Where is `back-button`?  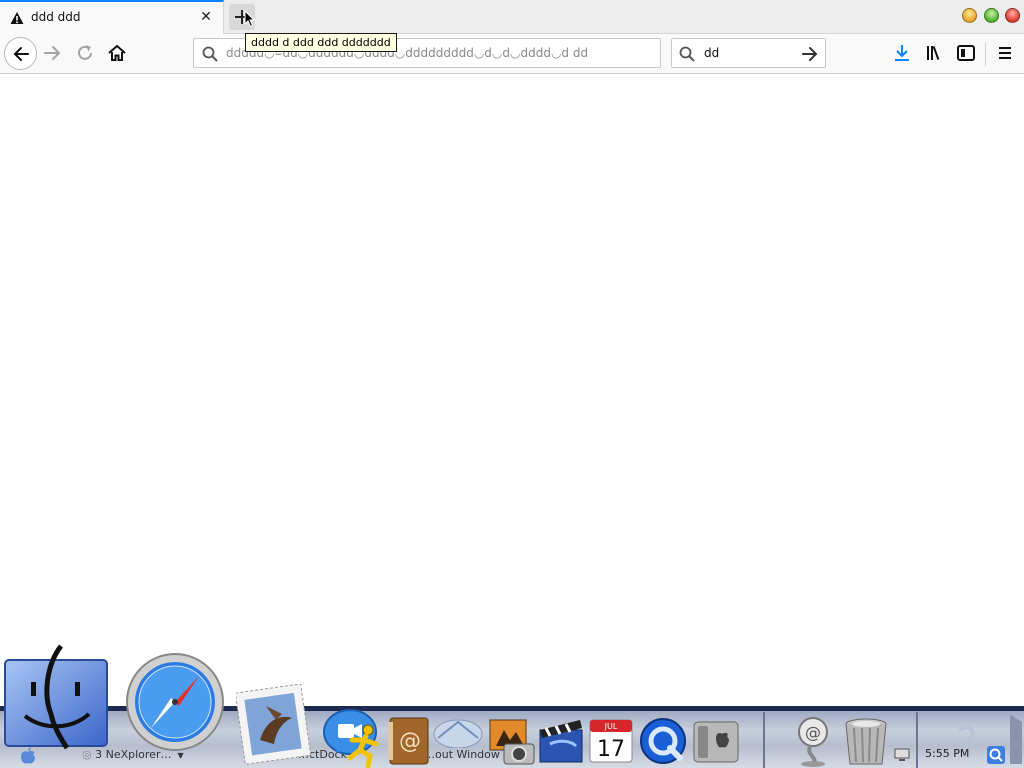
back-button is located at coordinates (20, 53).